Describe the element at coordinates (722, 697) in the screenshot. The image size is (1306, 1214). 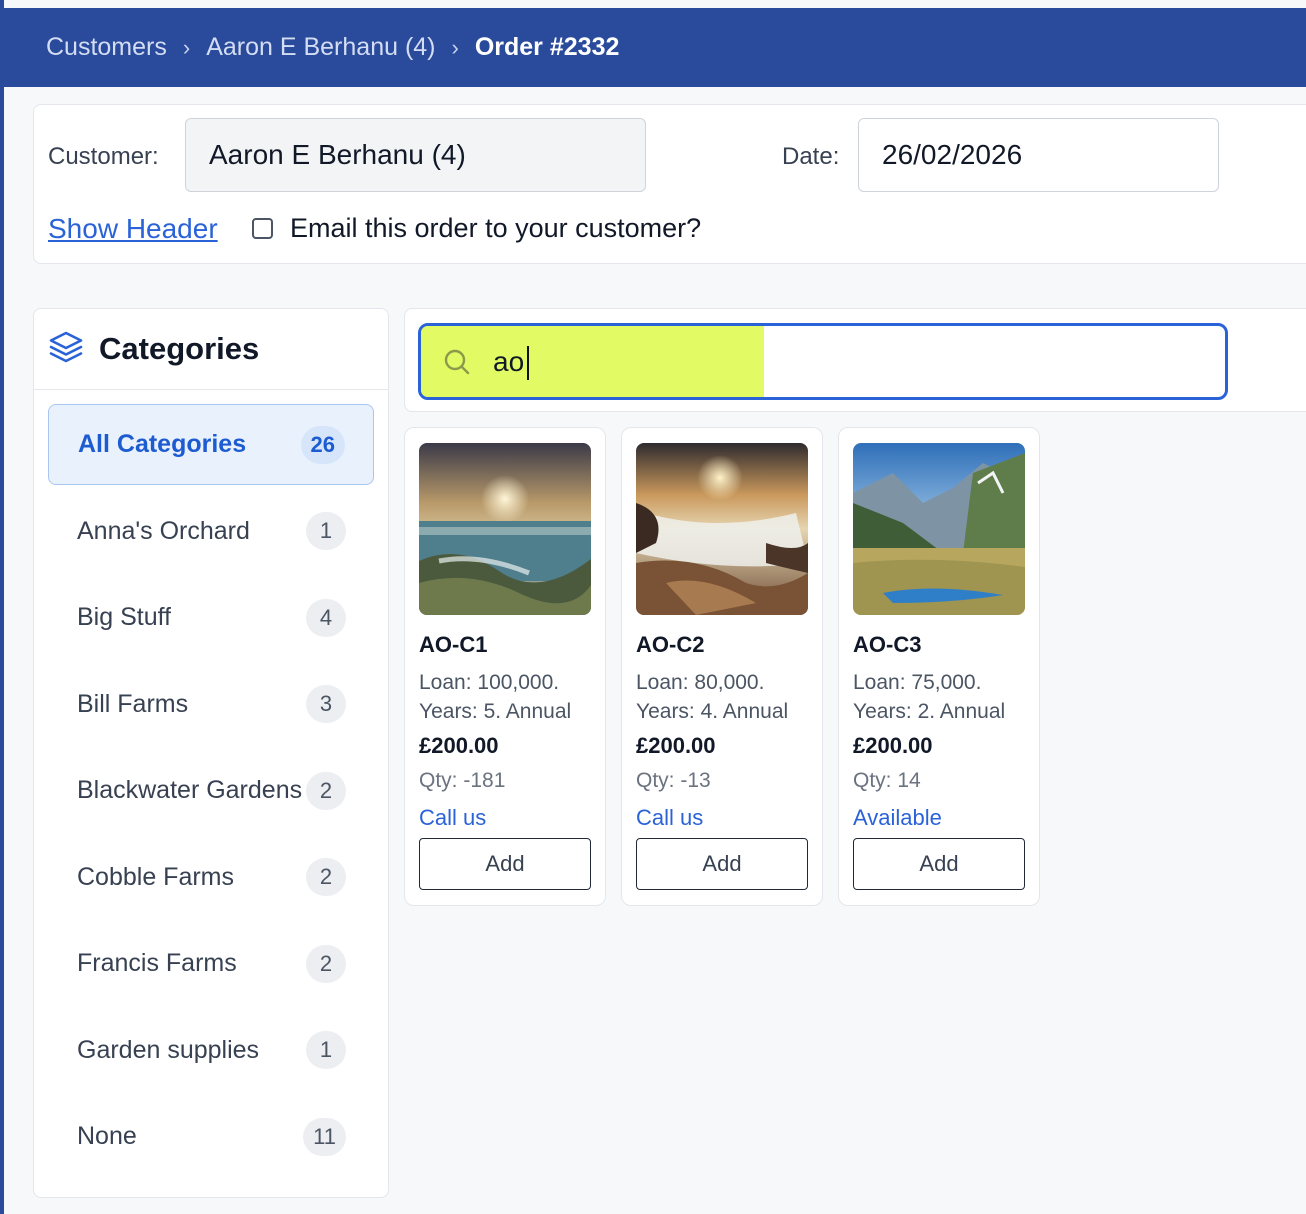
I see `product-description: Loan: 80,000. Years: 4. Annual` at that location.